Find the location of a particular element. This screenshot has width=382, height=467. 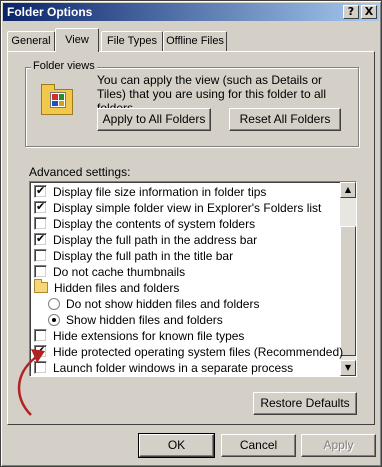

selected-radio-icon is located at coordinates (54, 320).